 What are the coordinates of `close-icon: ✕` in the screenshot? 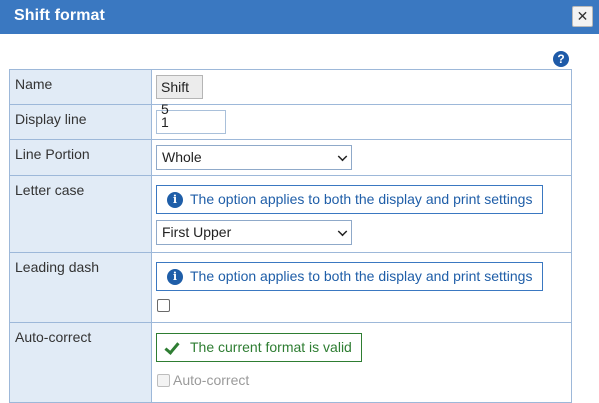 It's located at (582, 16).